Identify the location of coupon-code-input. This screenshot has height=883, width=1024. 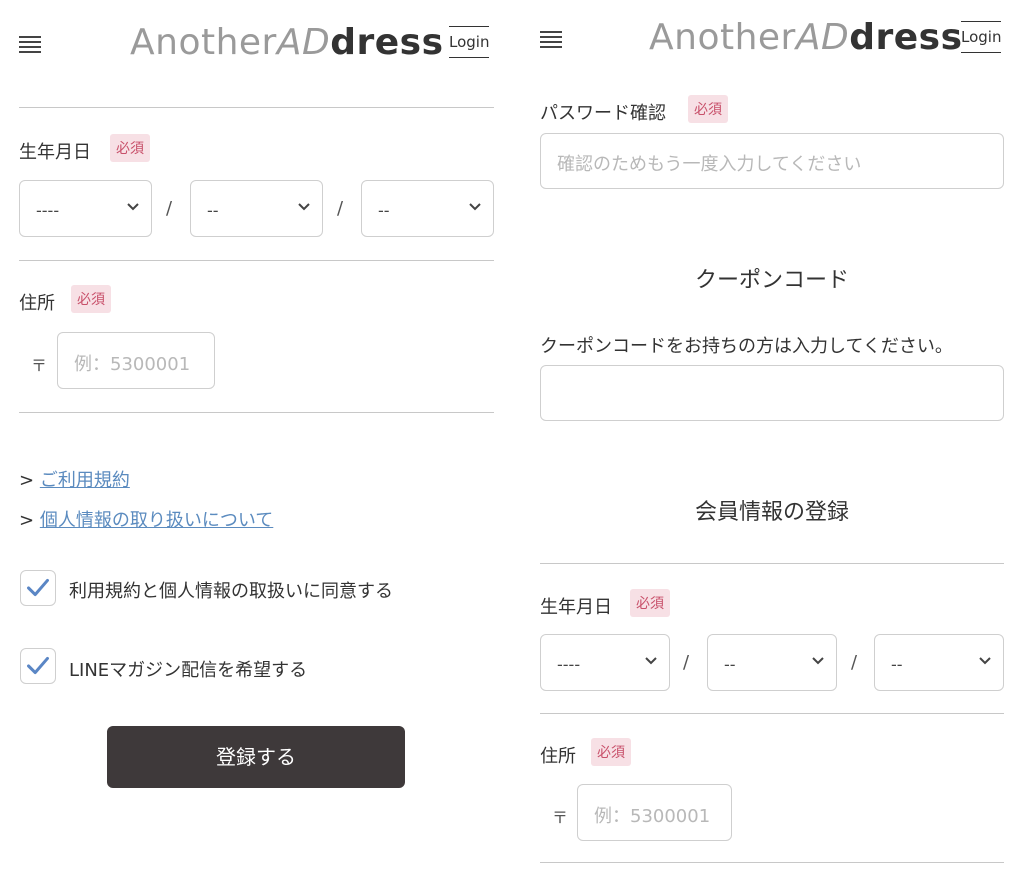
(772, 393).